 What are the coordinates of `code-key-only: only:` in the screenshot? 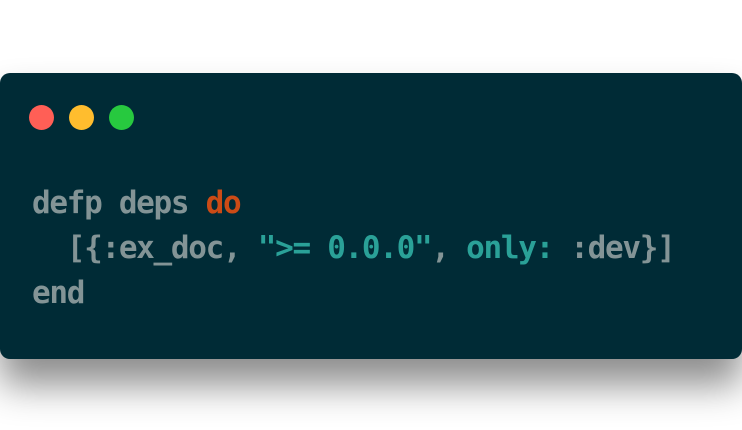 It's located at (510, 248).